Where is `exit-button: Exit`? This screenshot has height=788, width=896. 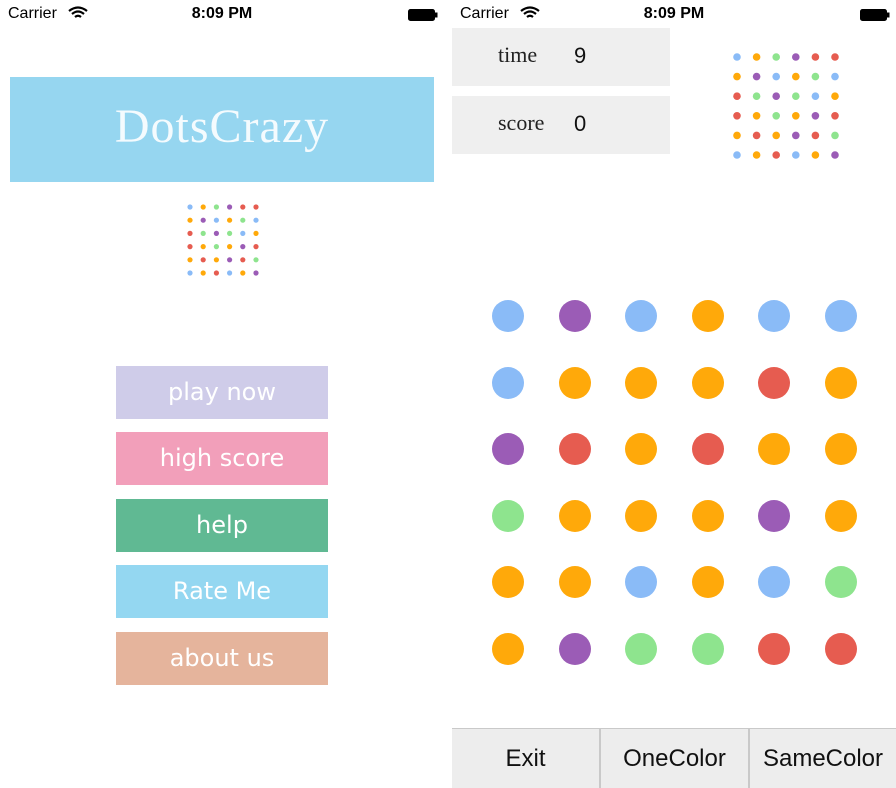 exit-button: Exit is located at coordinates (525, 758).